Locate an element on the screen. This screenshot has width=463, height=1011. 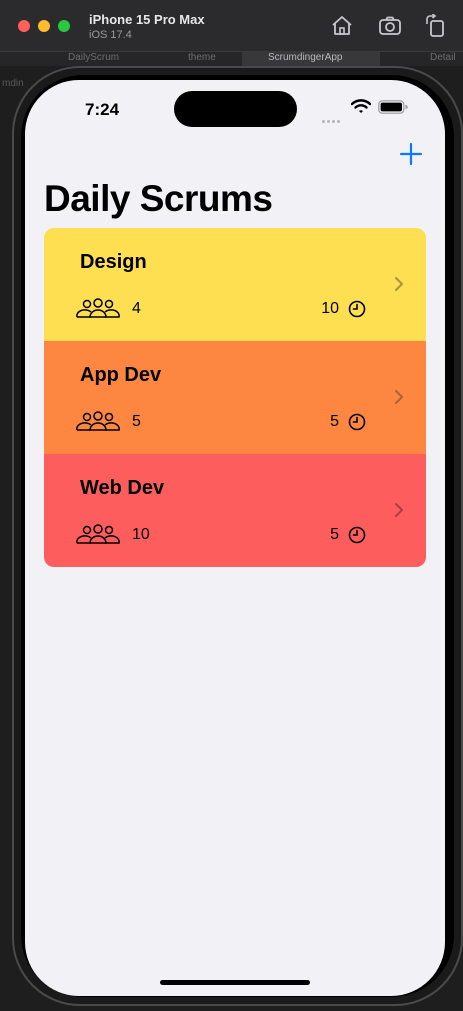
status-time: 7:24 is located at coordinates (102, 109).